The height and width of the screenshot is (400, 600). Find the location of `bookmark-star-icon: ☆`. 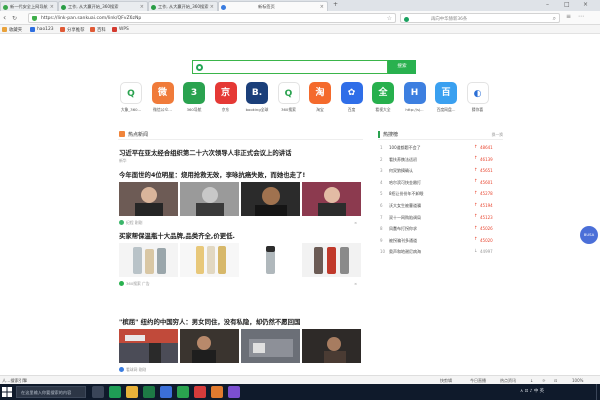

bookmark-star-icon: ☆ is located at coordinates (389, 18).